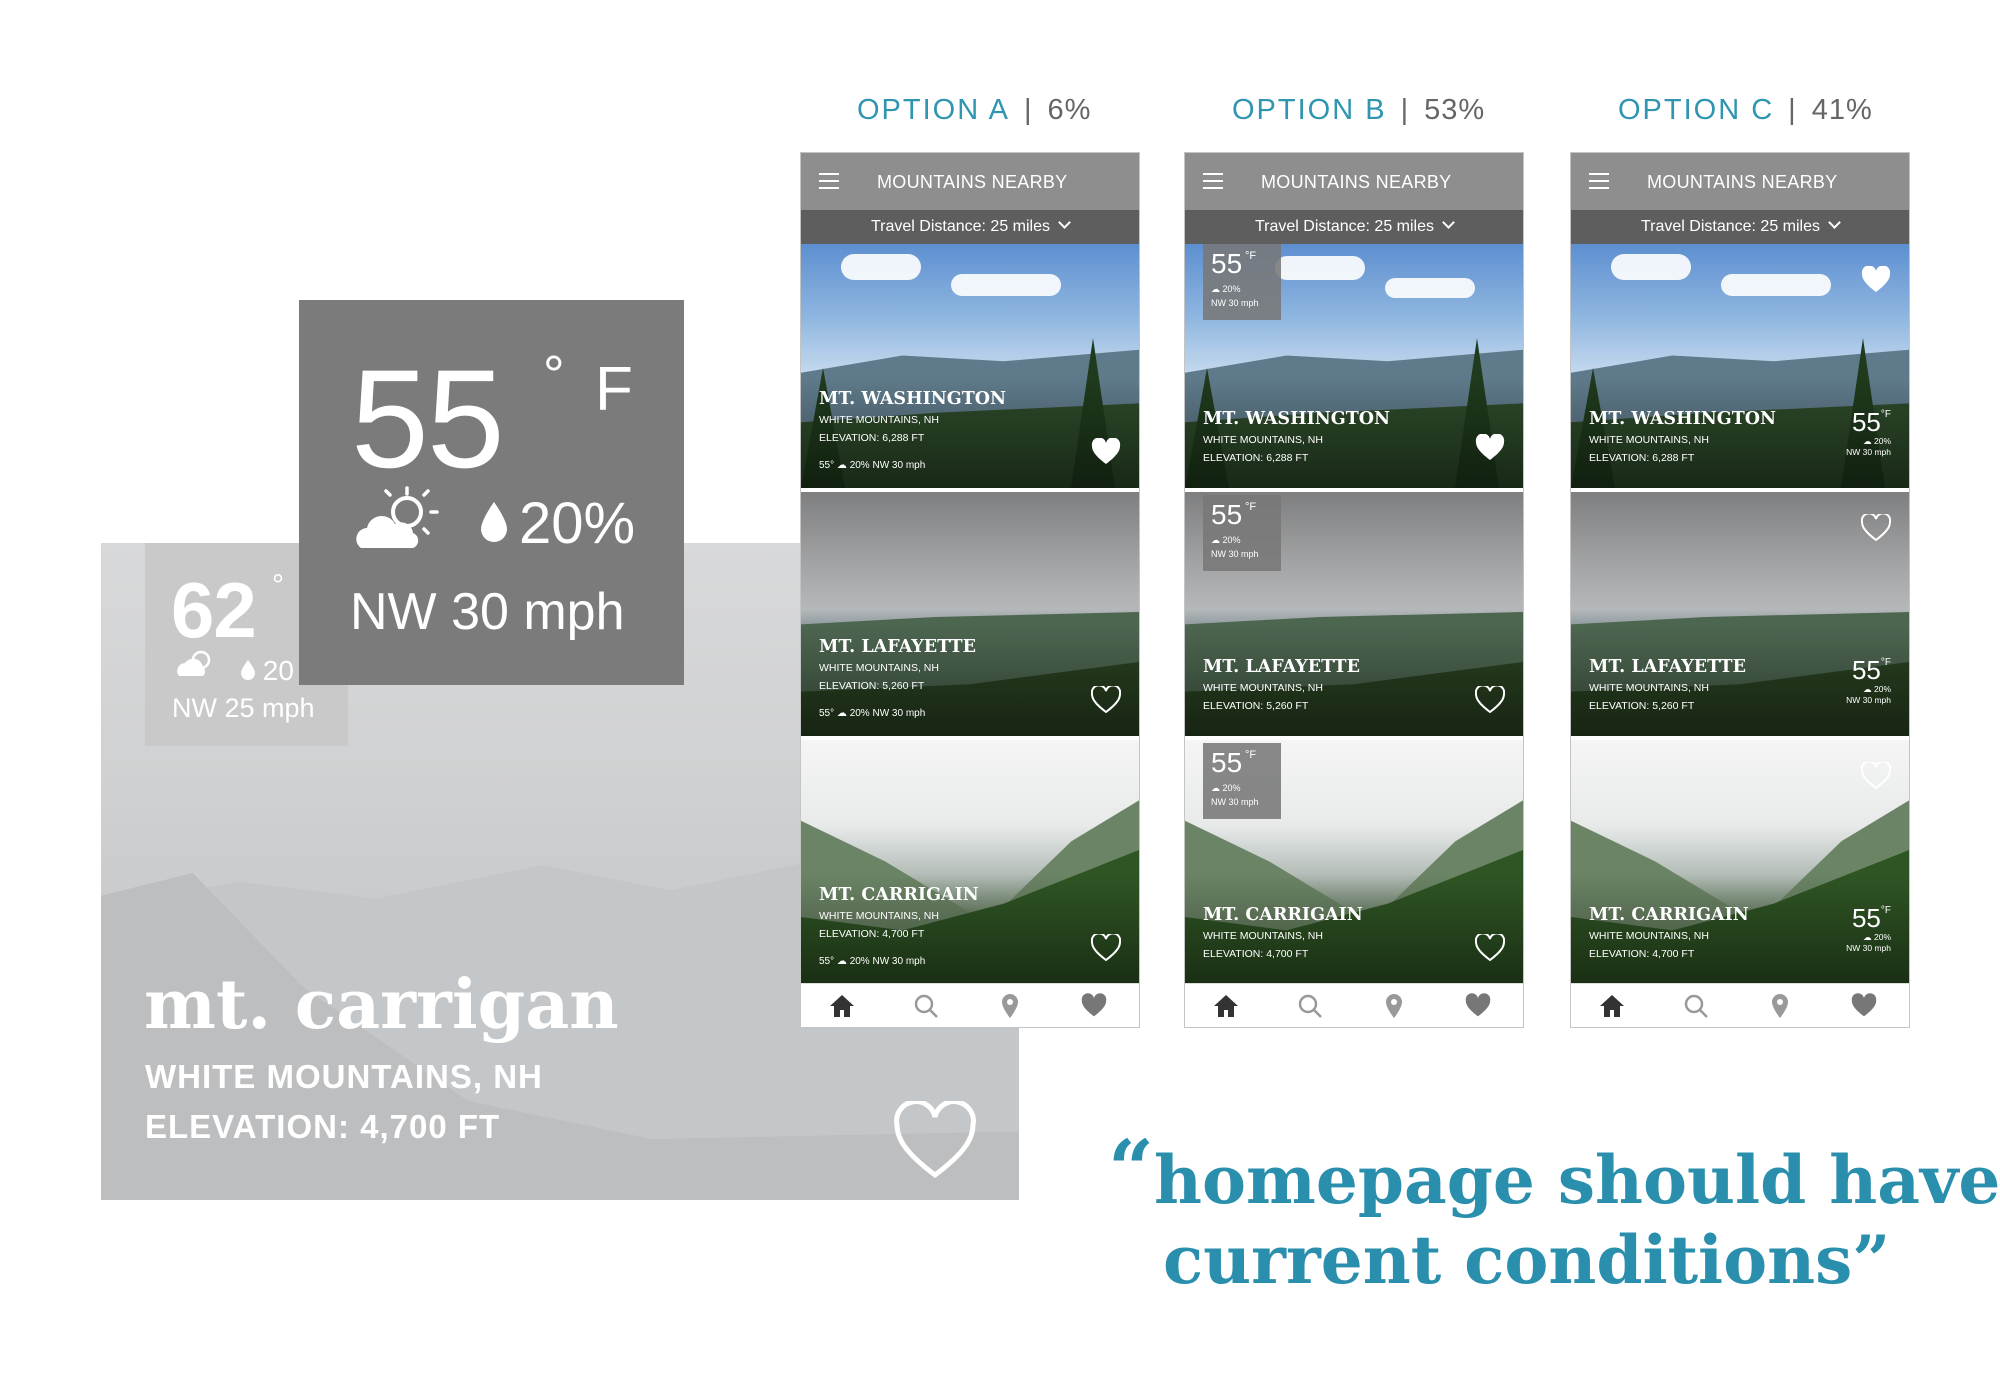 This screenshot has width=2000, height=1390. What do you see at coordinates (1344, 226) in the screenshot?
I see `travel-distance-label: Travel Distance: 25 miles` at bounding box center [1344, 226].